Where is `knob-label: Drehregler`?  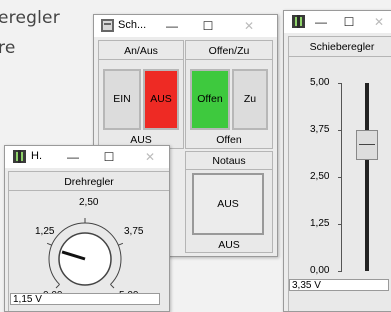
knob-label: Drehregler is located at coordinates (89, 182).